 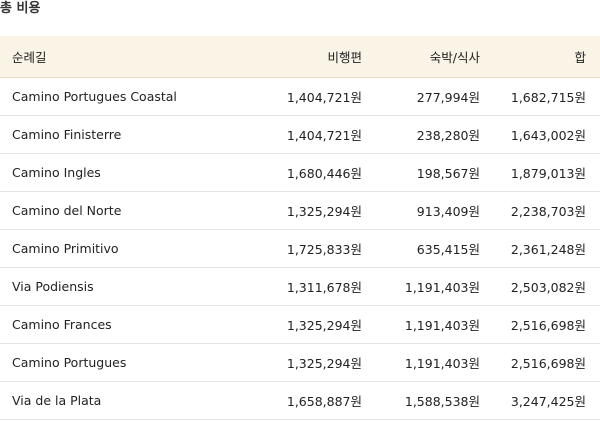 What do you see at coordinates (540, 96) in the screenshot?
I see `cell-total: 1,682,715원` at bounding box center [540, 96].